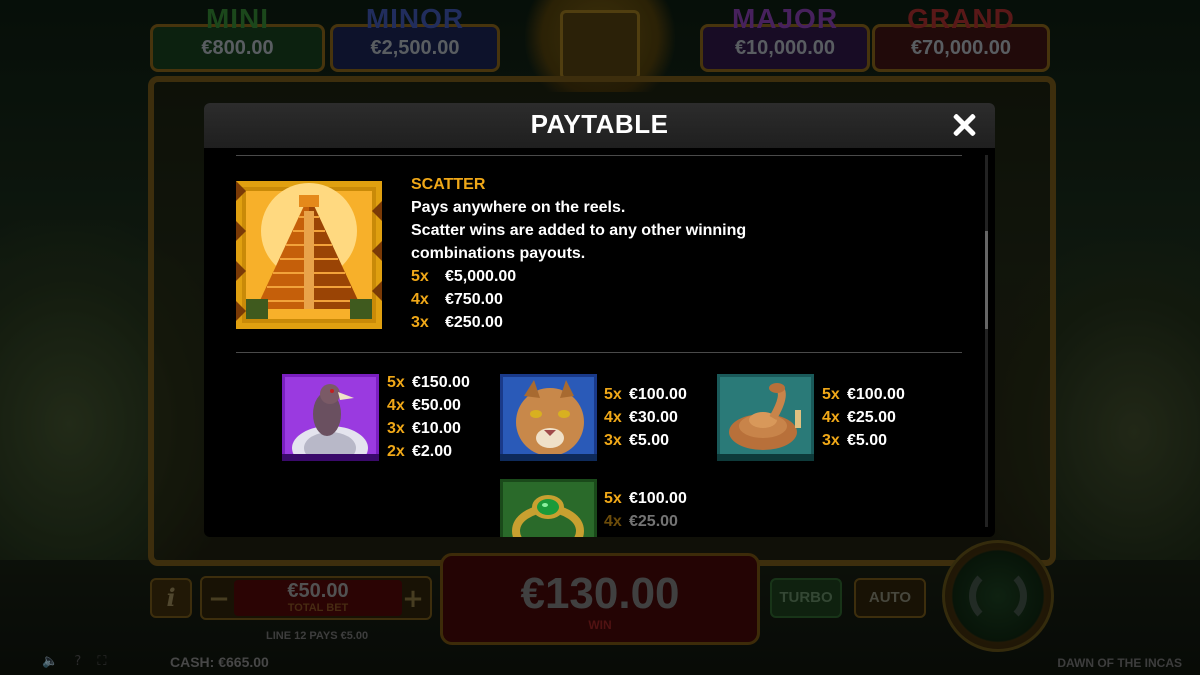 This screenshot has width=1200, height=675. What do you see at coordinates (518, 207) in the screenshot?
I see `scatter-description-1: Pays anywhere on the reels.` at bounding box center [518, 207].